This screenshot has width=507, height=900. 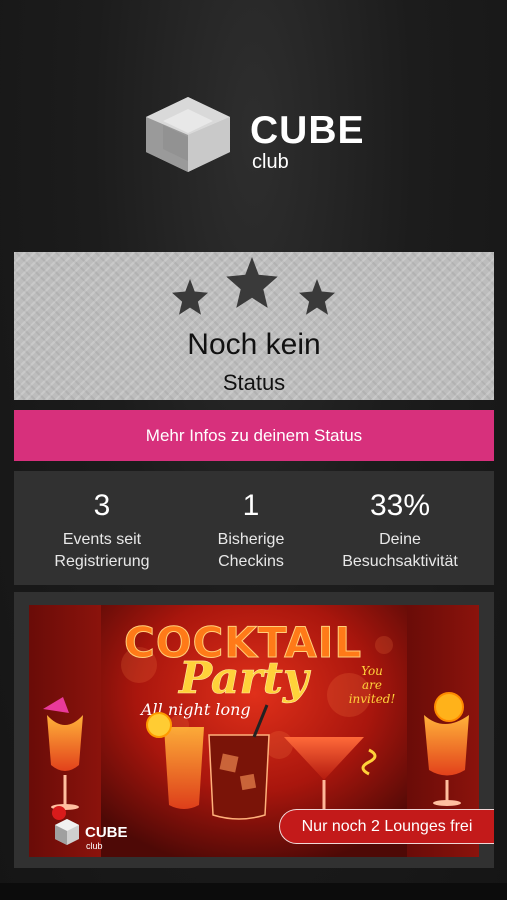 I want to click on status-subtitle: Status, so click(x=254, y=382).